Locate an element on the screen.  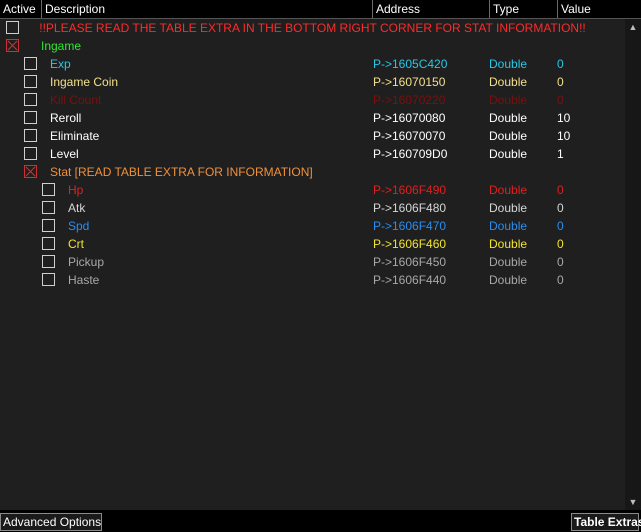
row-address: P->1606F450 is located at coordinates (410, 262).